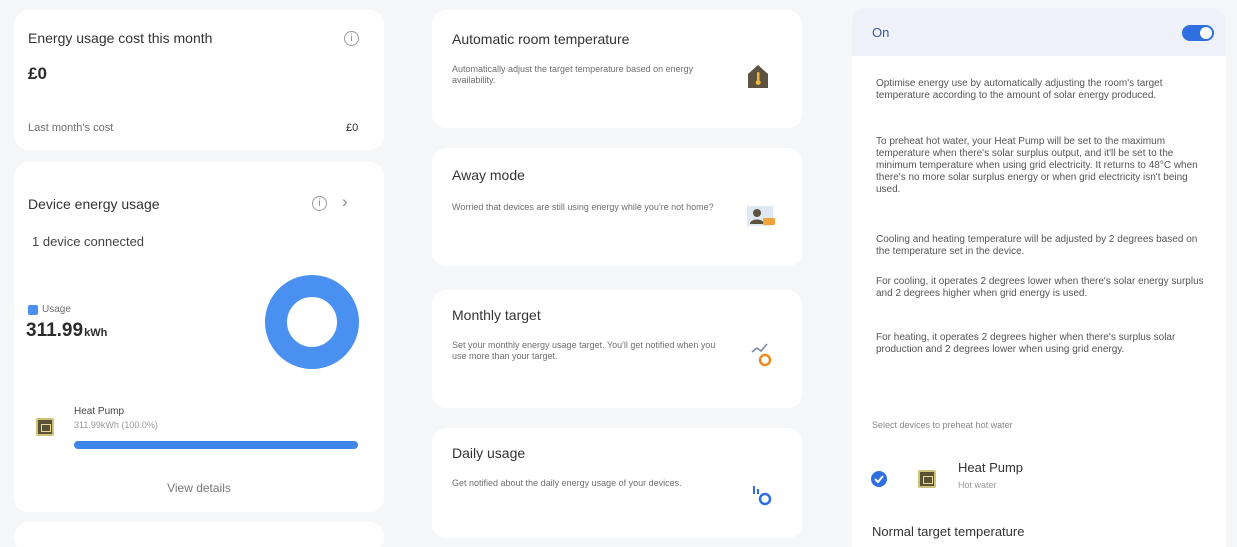 The height and width of the screenshot is (547, 1237). I want to click on device-name: Heat Pump, so click(99, 411).